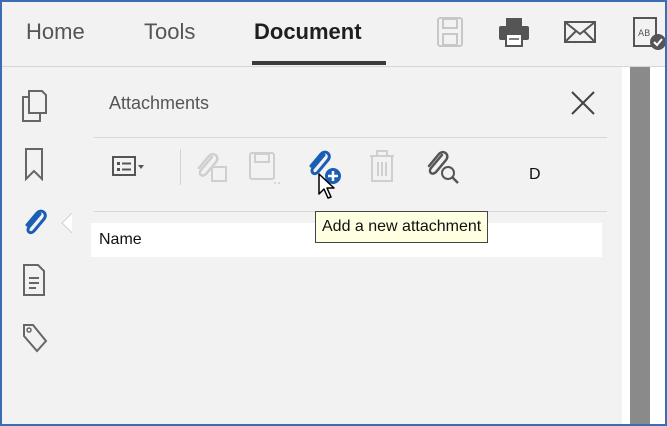  Describe the element at coordinates (644, 34) in the screenshot. I see `svg-text: AB` at that location.